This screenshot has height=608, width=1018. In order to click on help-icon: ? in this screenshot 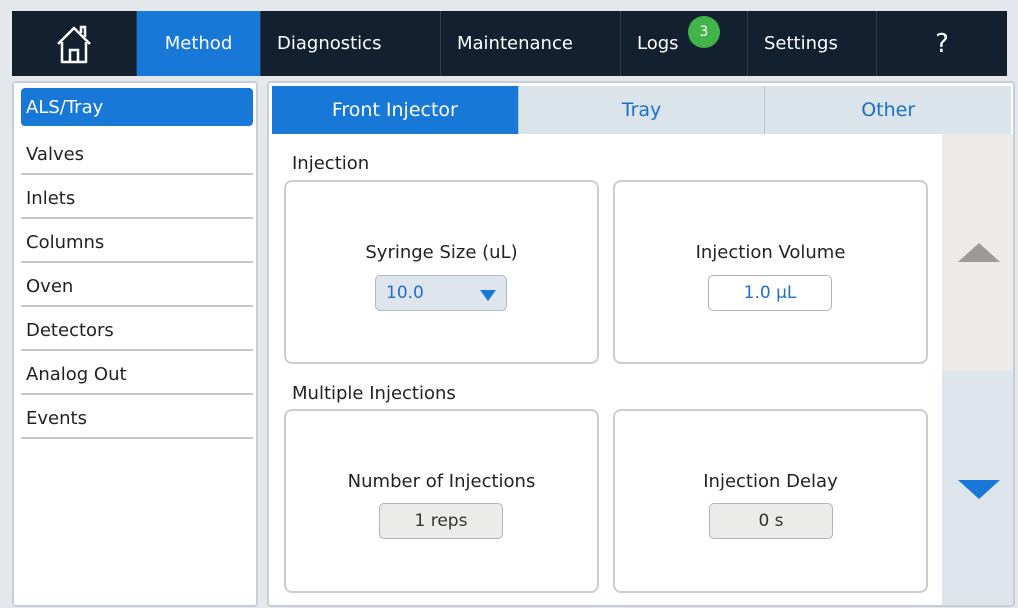, I will do `click(942, 43)`.